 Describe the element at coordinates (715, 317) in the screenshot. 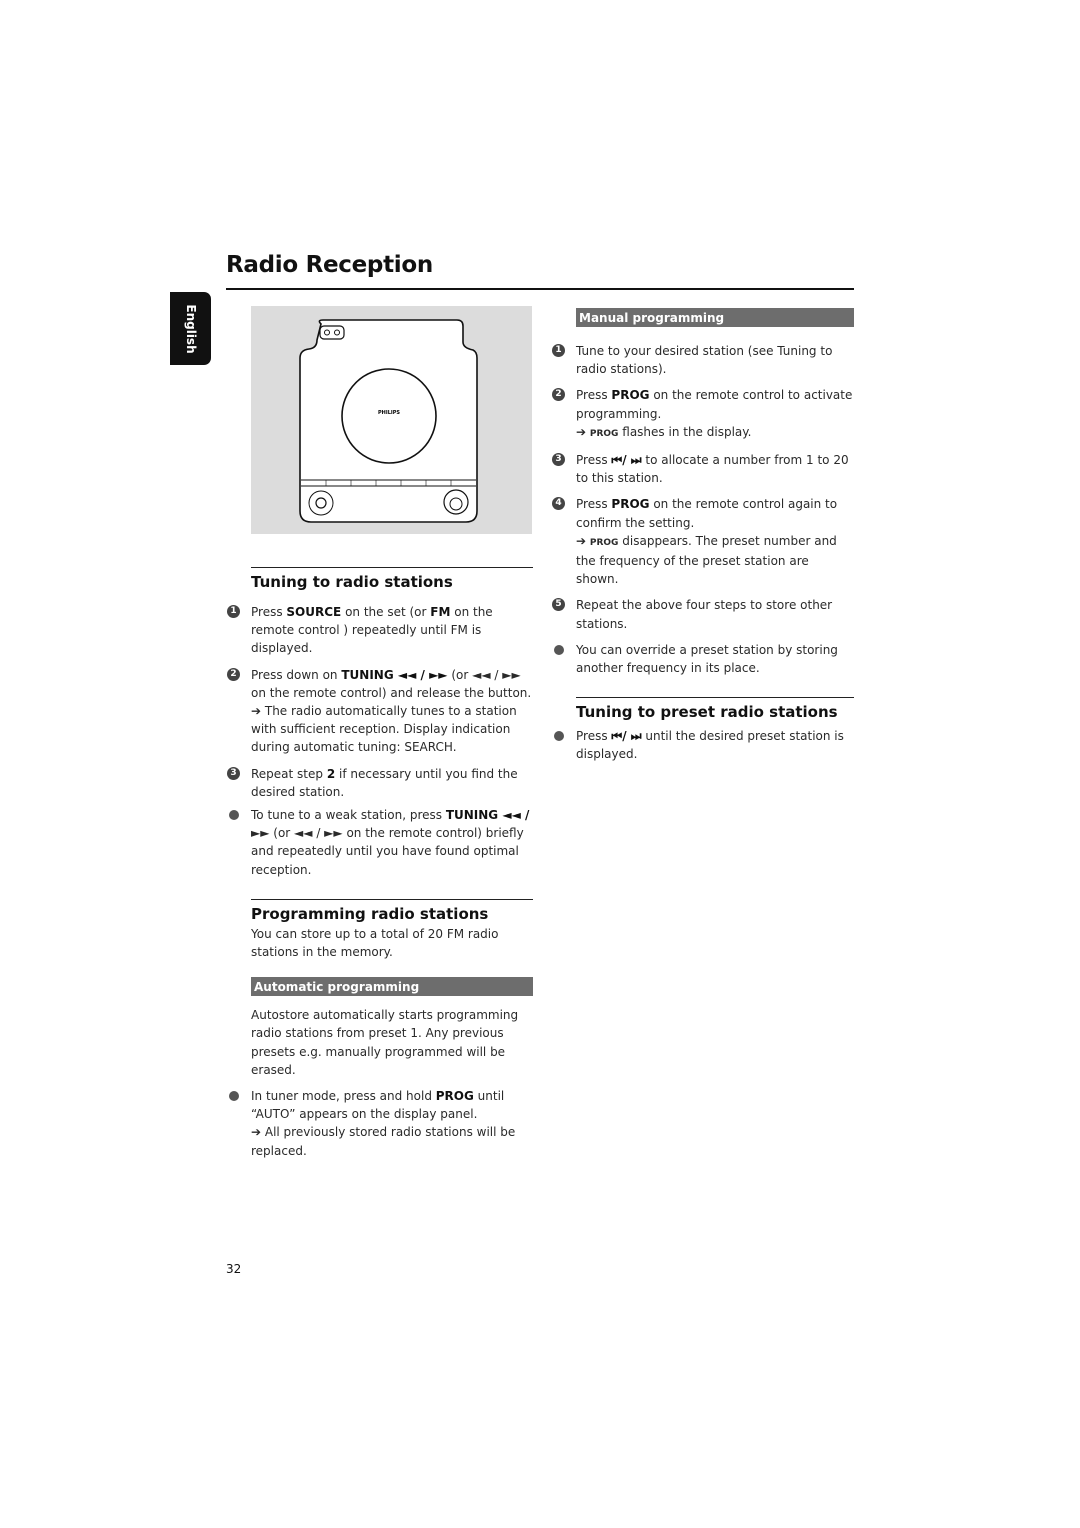

I see `manual-programming-heading: Manual programming` at that location.